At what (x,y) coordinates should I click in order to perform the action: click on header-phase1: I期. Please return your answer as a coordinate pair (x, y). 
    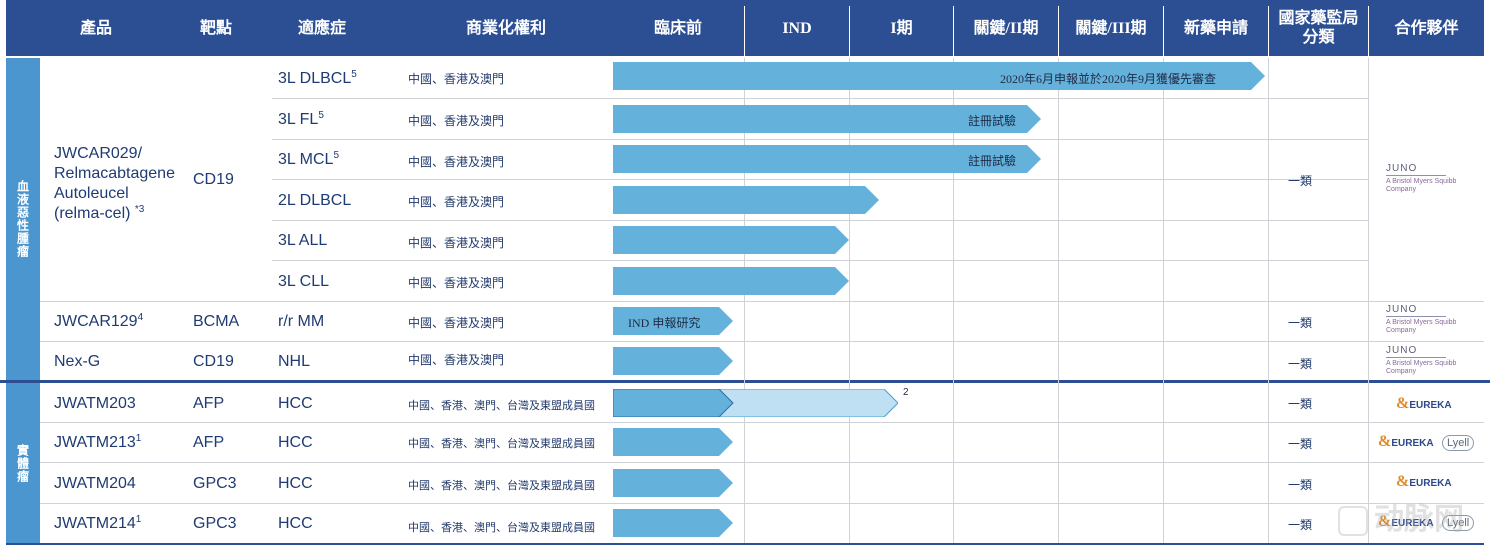
    Looking at the image, I should click on (901, 28).